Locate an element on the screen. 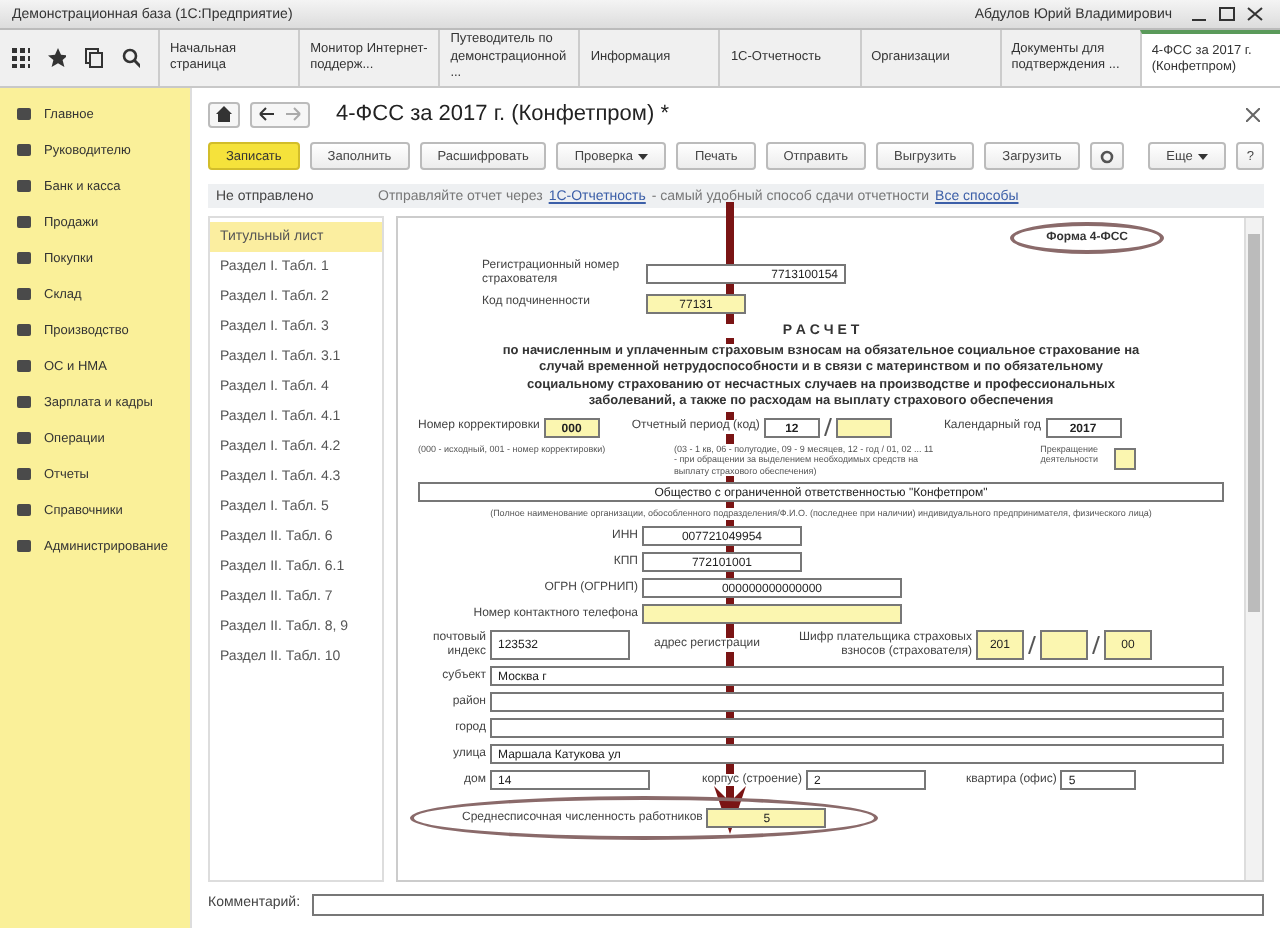 This screenshot has height=928, width=1280. document-title: 4-ФСС за 2017 г. (Конфетпром) * is located at coordinates (503, 114).